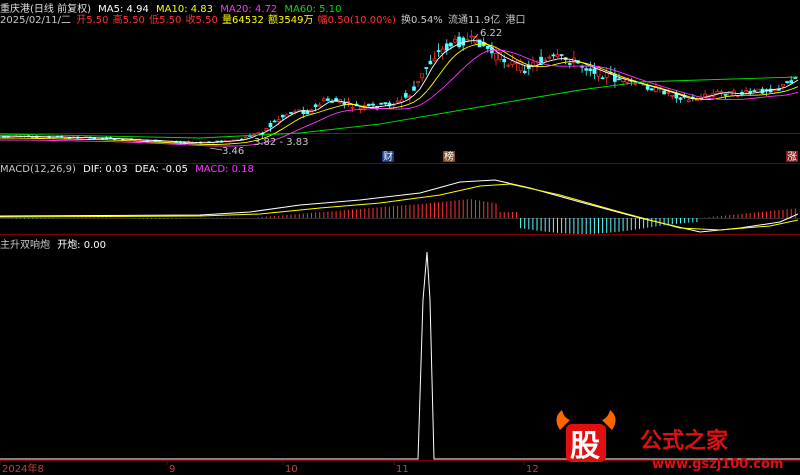  I want to click on dif-line, so click(399, 206).